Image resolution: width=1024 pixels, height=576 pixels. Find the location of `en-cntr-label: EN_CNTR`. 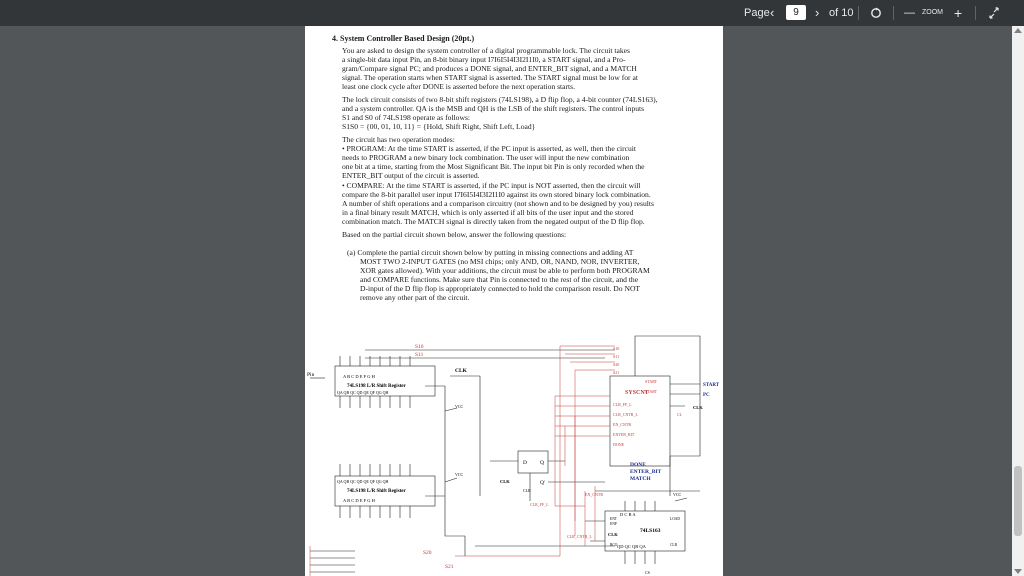

en-cntr-label: EN_CNTR is located at coordinates (594, 494).